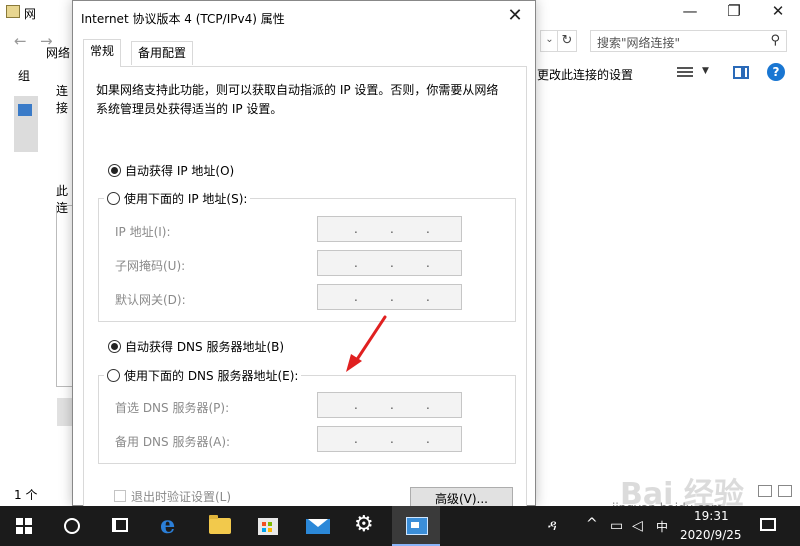 The image size is (800, 546). I want to click on taskbar: e ⚙ ዳ ^ ▭ ◁ 中 19:31 2020/9/25, so click(400, 526).